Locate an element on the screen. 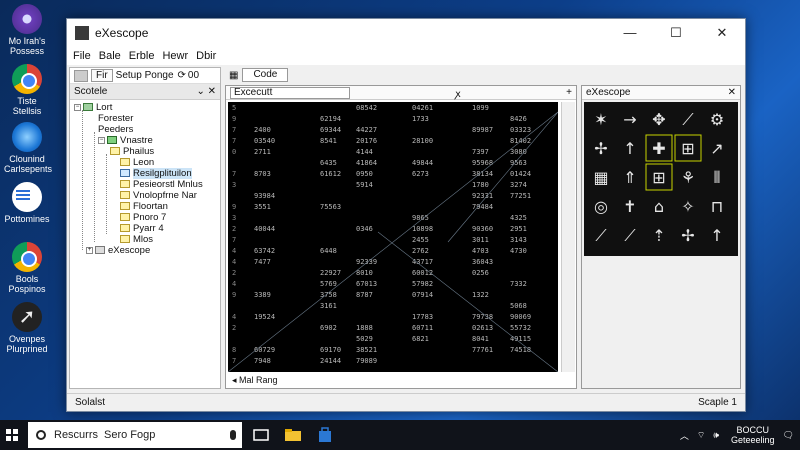 This screenshot has width=800, height=450. window-title: eXescope is located at coordinates (122, 33).